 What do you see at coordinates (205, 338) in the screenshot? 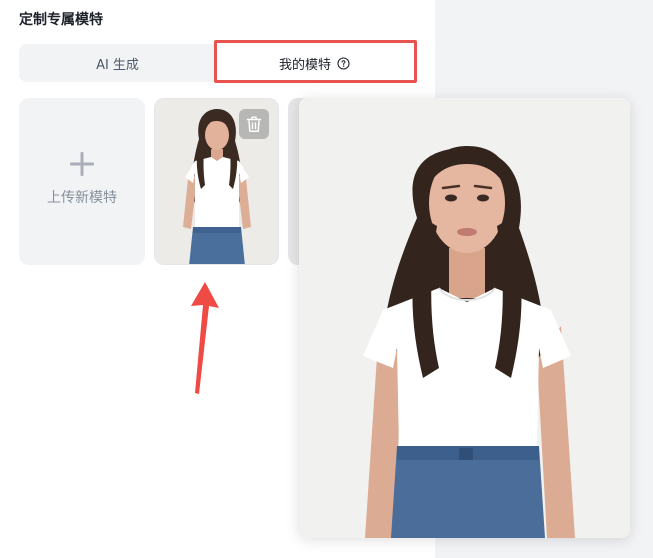
I see `arrow-annotation` at bounding box center [205, 338].